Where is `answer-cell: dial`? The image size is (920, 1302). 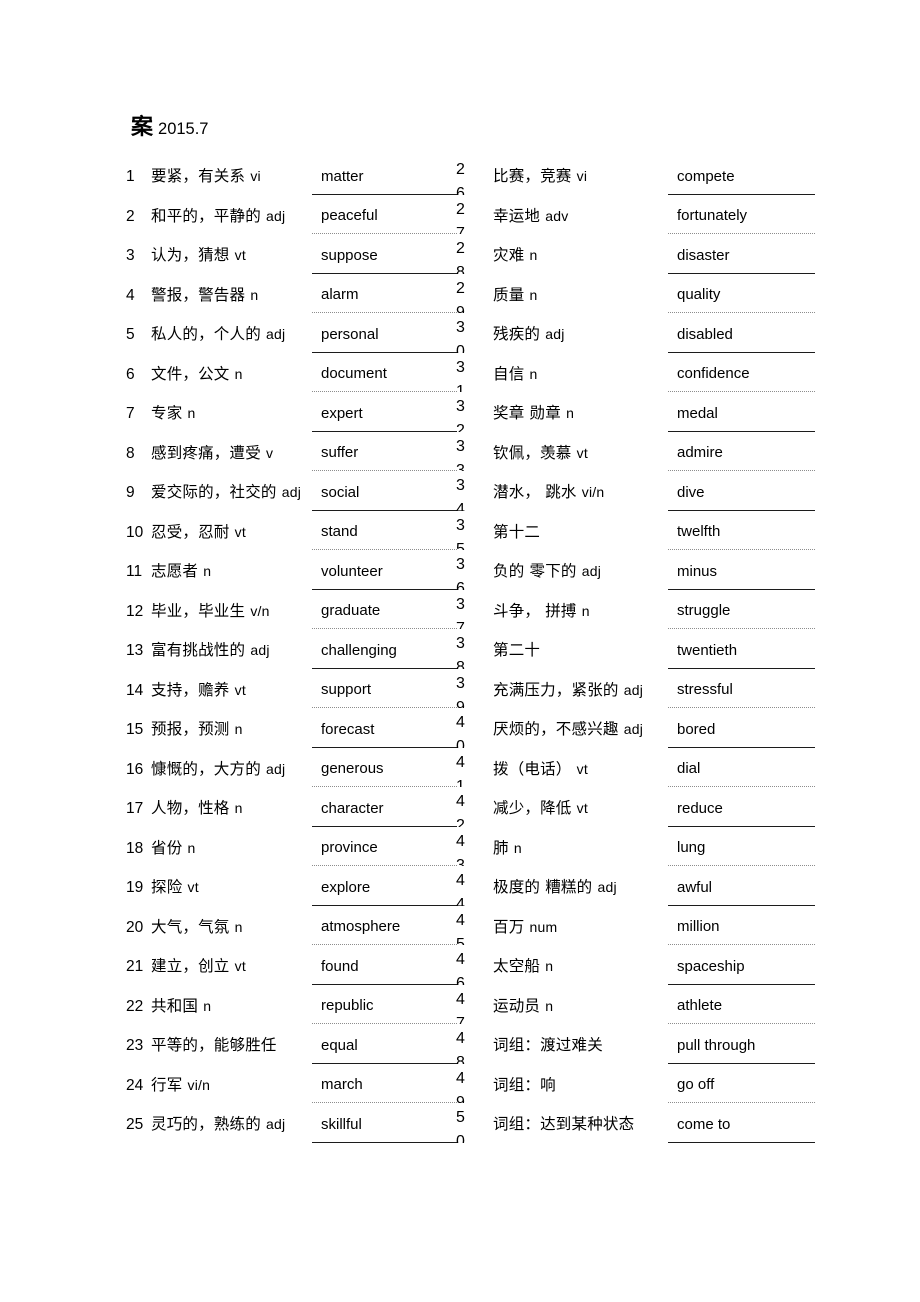 answer-cell: dial is located at coordinates (741, 767).